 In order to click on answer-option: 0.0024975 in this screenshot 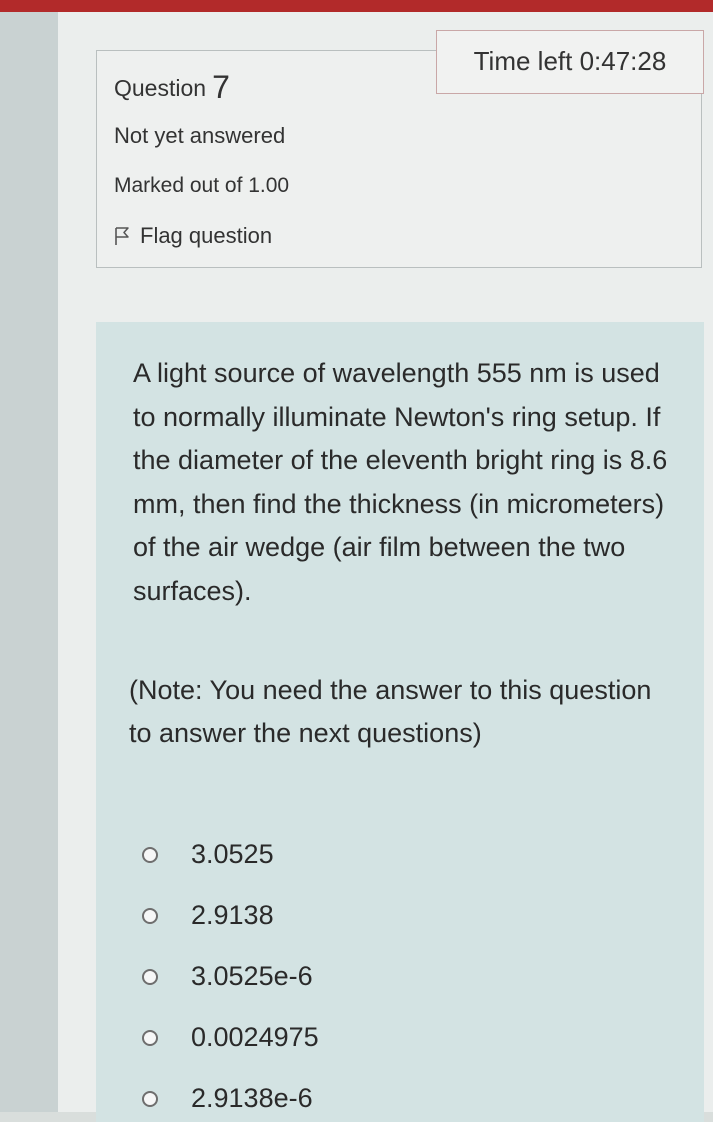, I will do `click(230, 1037)`.